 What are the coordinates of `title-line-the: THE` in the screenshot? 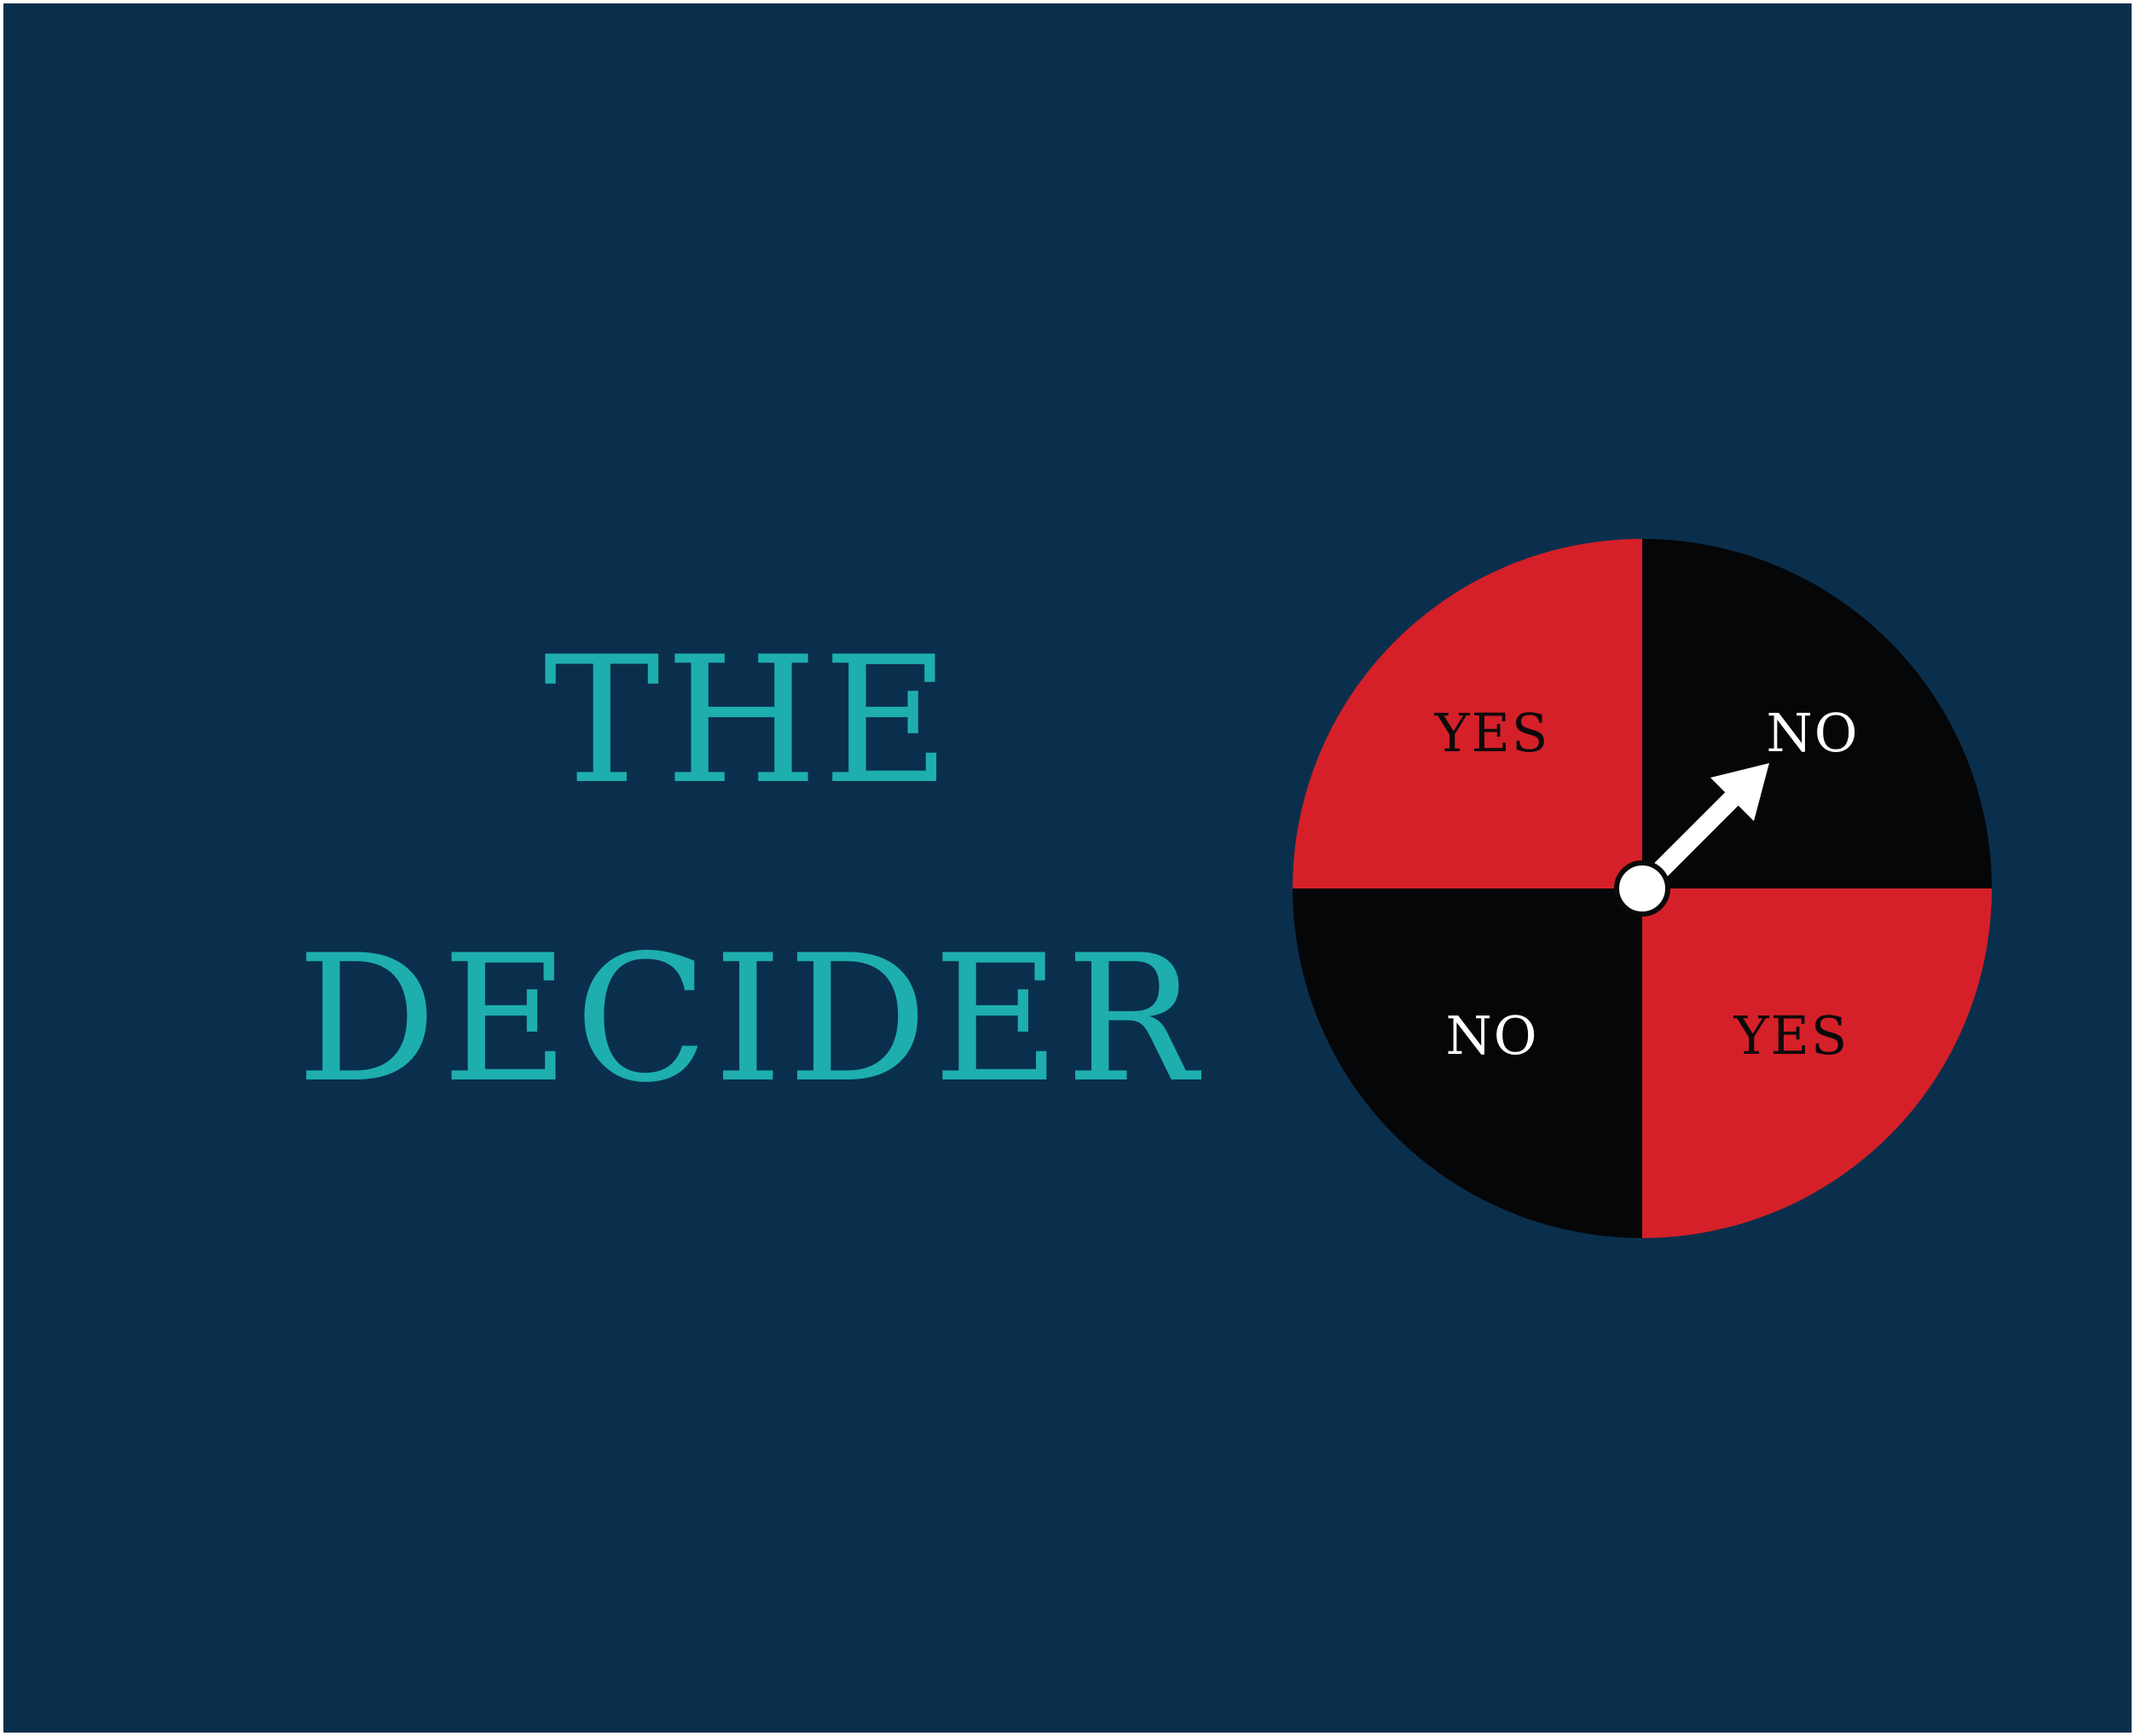 It's located at (750, 721).